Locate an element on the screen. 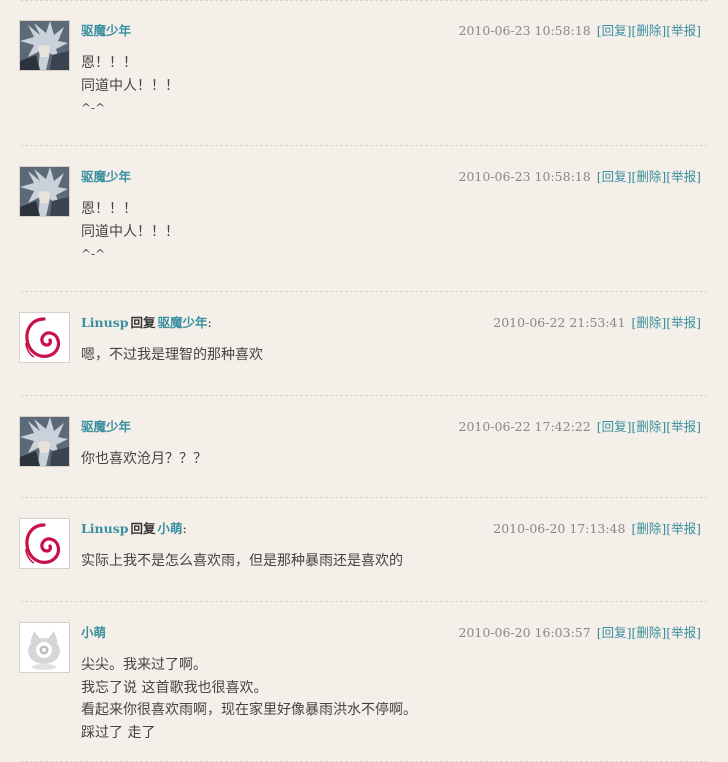 Image resolution: width=728 pixels, height=762 pixels. comment-line: 嗯，不过我是理智的那种喜欢 is located at coordinates (172, 355).